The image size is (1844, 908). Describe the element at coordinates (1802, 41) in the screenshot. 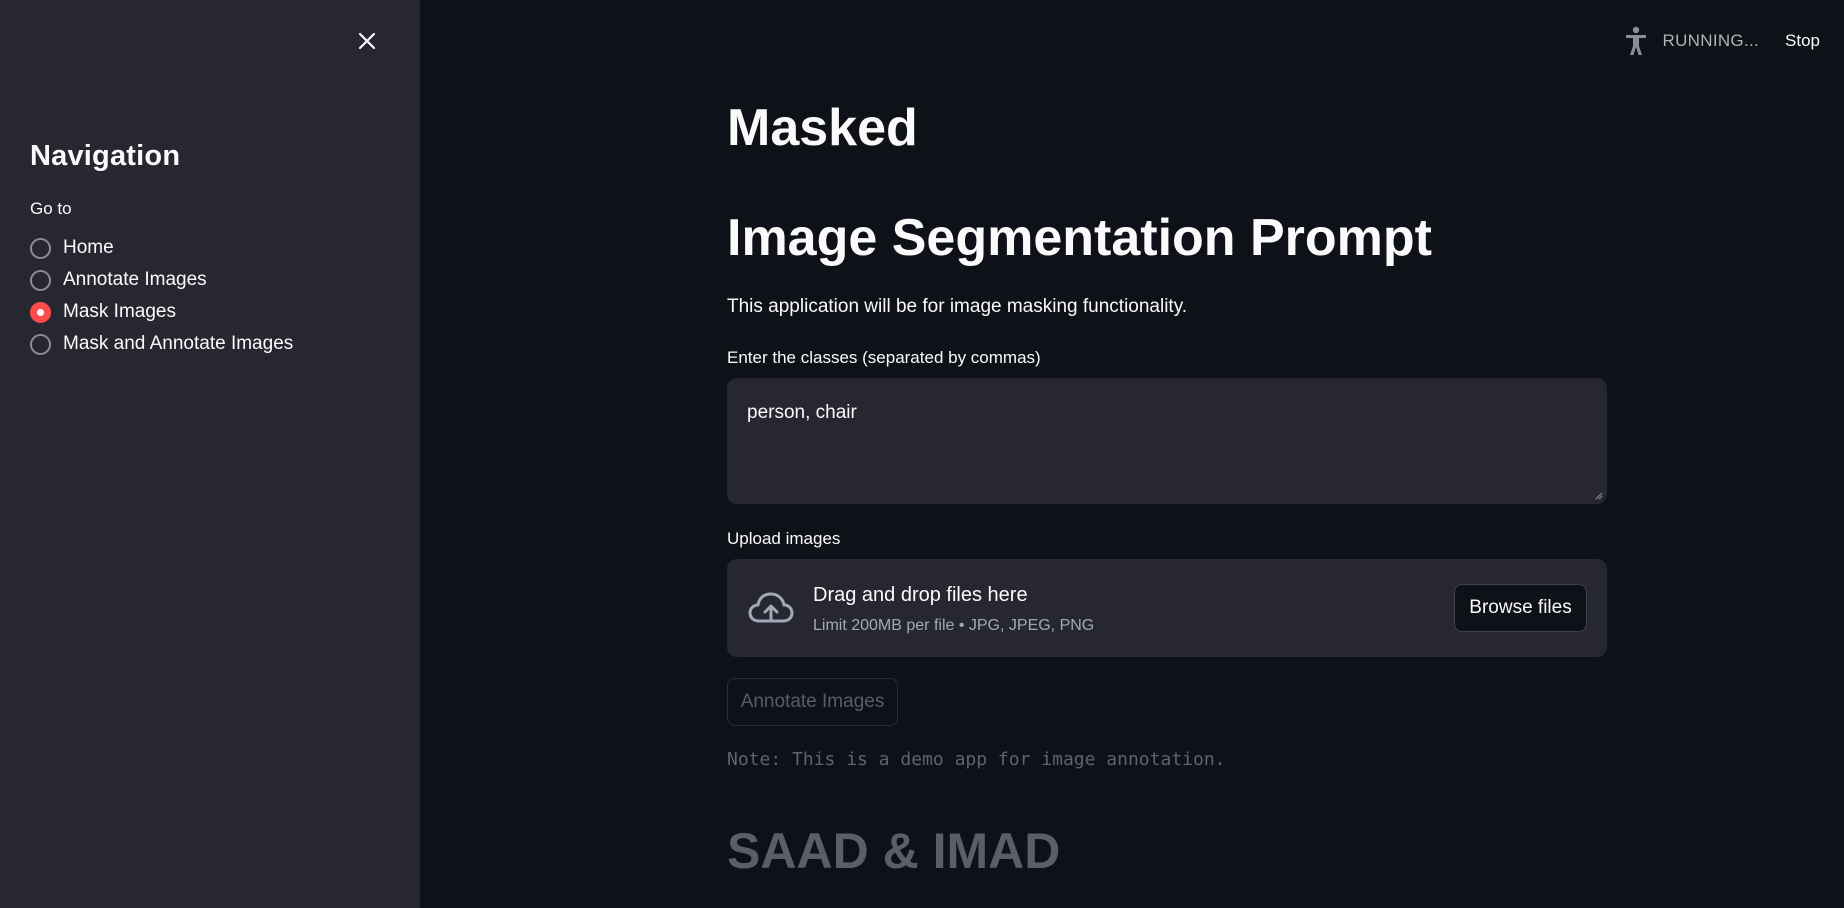

I see `stop-button: Stop` at that location.